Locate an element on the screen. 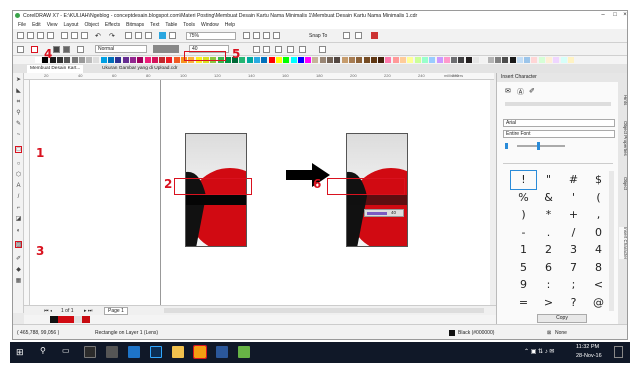 This screenshot has height=373, width=640. add-preset-icon is located at coordinates (322, 49).